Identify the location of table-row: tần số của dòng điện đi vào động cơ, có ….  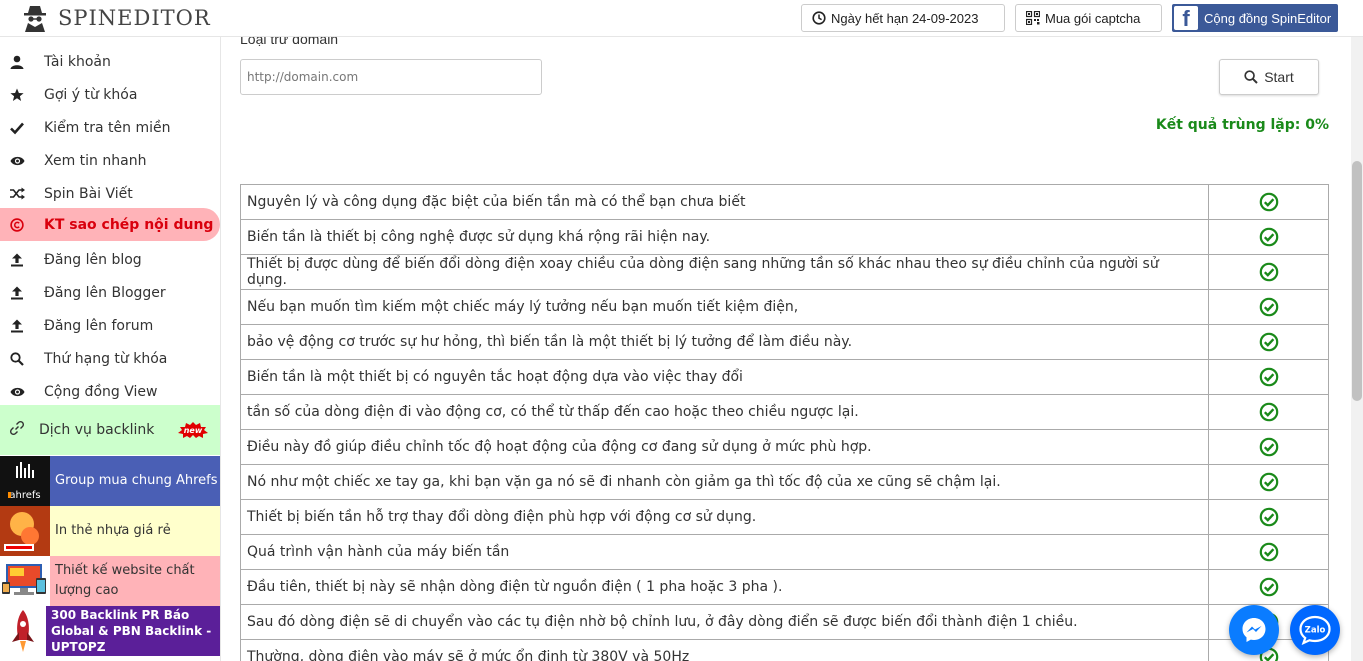
(784, 412).